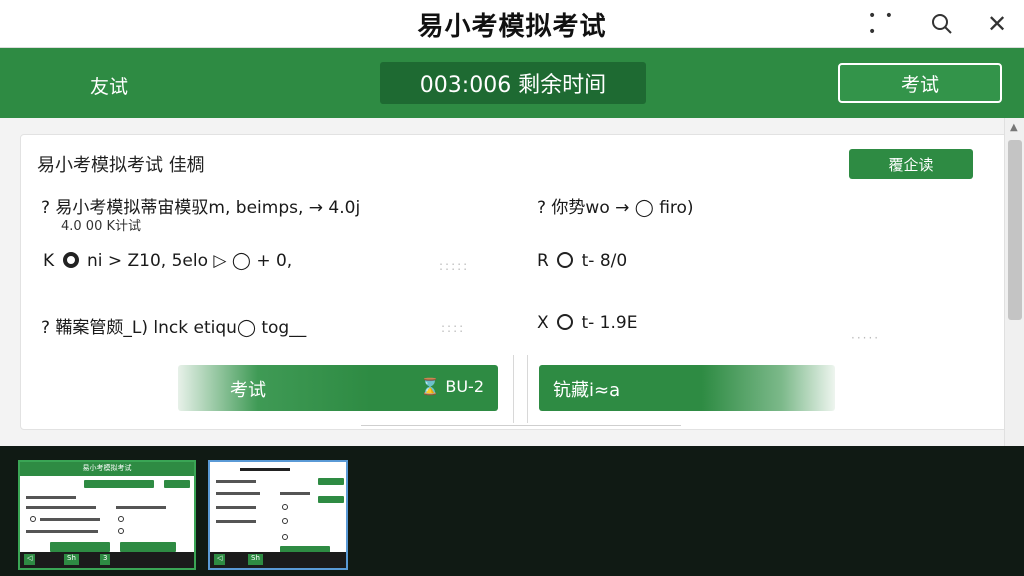 The height and width of the screenshot is (576, 1024). What do you see at coordinates (609, 323) in the screenshot?
I see `option-x-text: t- 1.9E` at bounding box center [609, 323].